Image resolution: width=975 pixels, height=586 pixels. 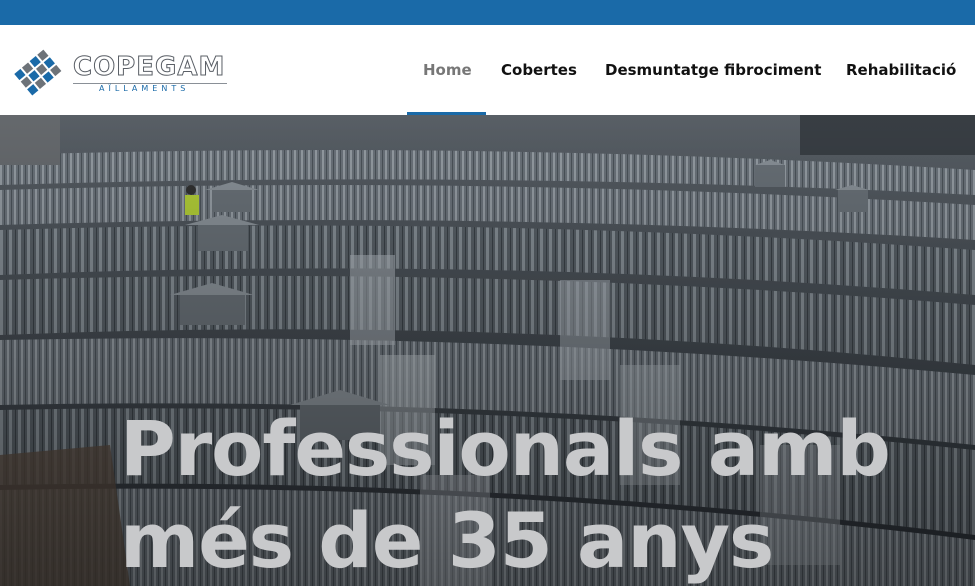 I want to click on nav-item-desmuntatge-fibrociment: Desmuntatge fibrociment, so click(x=713, y=70).